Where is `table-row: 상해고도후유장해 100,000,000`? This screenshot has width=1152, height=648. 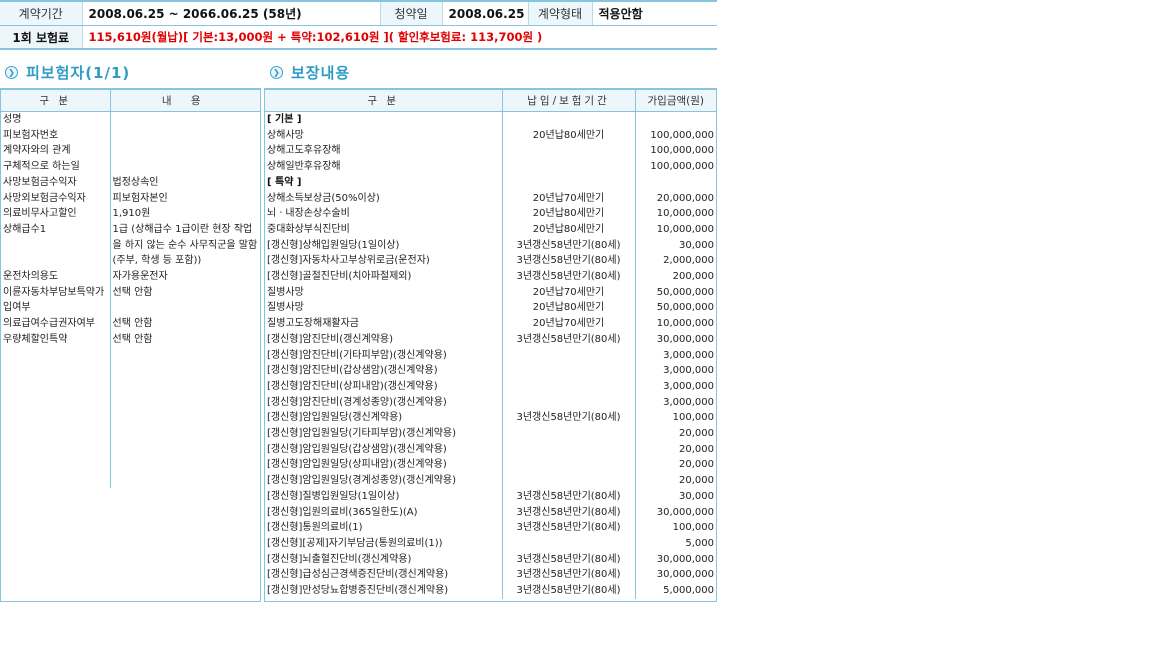 table-row: 상해고도후유장해 100,000,000 is located at coordinates (490, 151).